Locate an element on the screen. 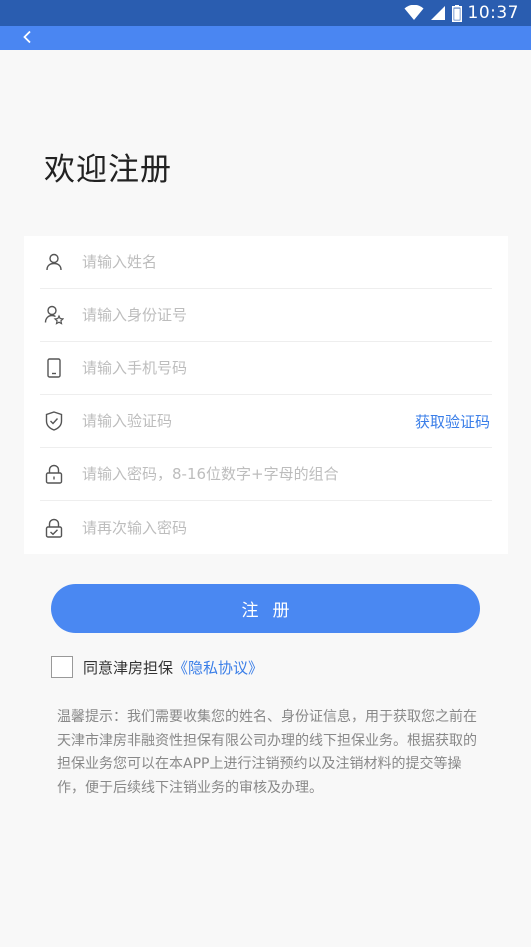  confirm-password-row is located at coordinates (266, 527).